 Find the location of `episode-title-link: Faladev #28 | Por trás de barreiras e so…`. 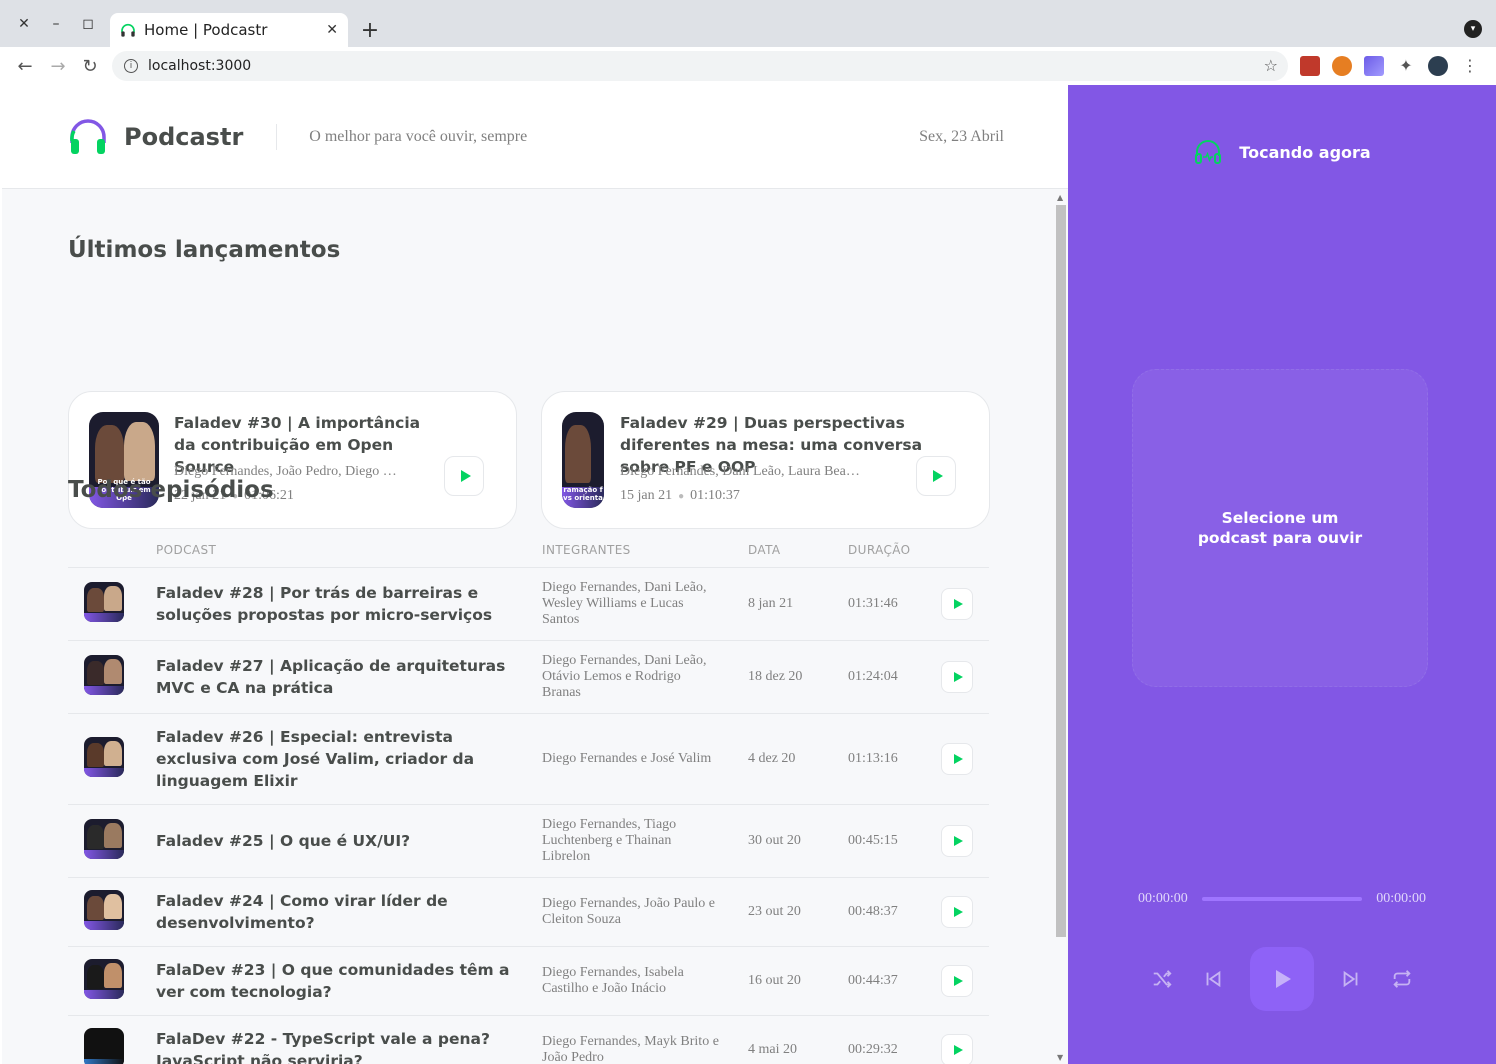

episode-title-link: Faladev #28 | Por trás de barreiras e so… is located at coordinates (336, 604).